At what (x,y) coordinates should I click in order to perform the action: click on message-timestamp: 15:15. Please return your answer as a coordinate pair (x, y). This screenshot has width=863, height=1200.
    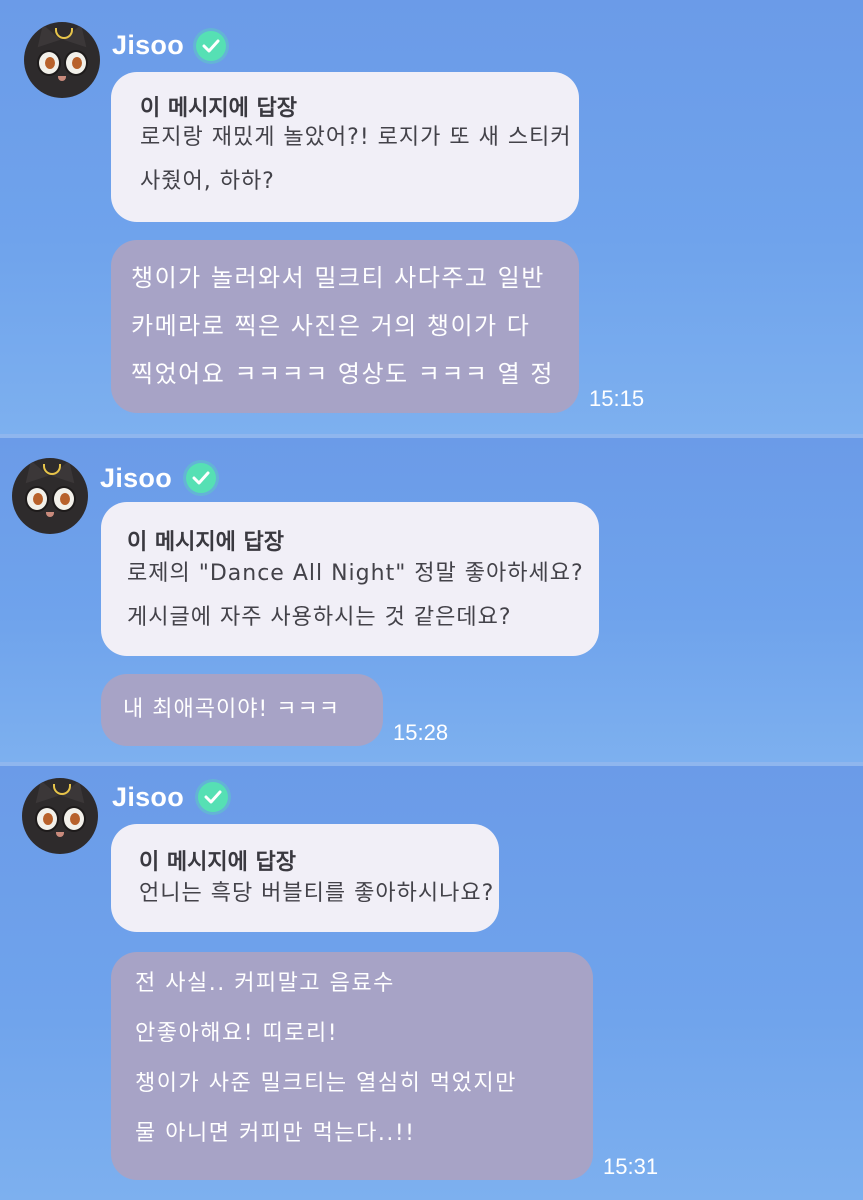
    Looking at the image, I should click on (617, 398).